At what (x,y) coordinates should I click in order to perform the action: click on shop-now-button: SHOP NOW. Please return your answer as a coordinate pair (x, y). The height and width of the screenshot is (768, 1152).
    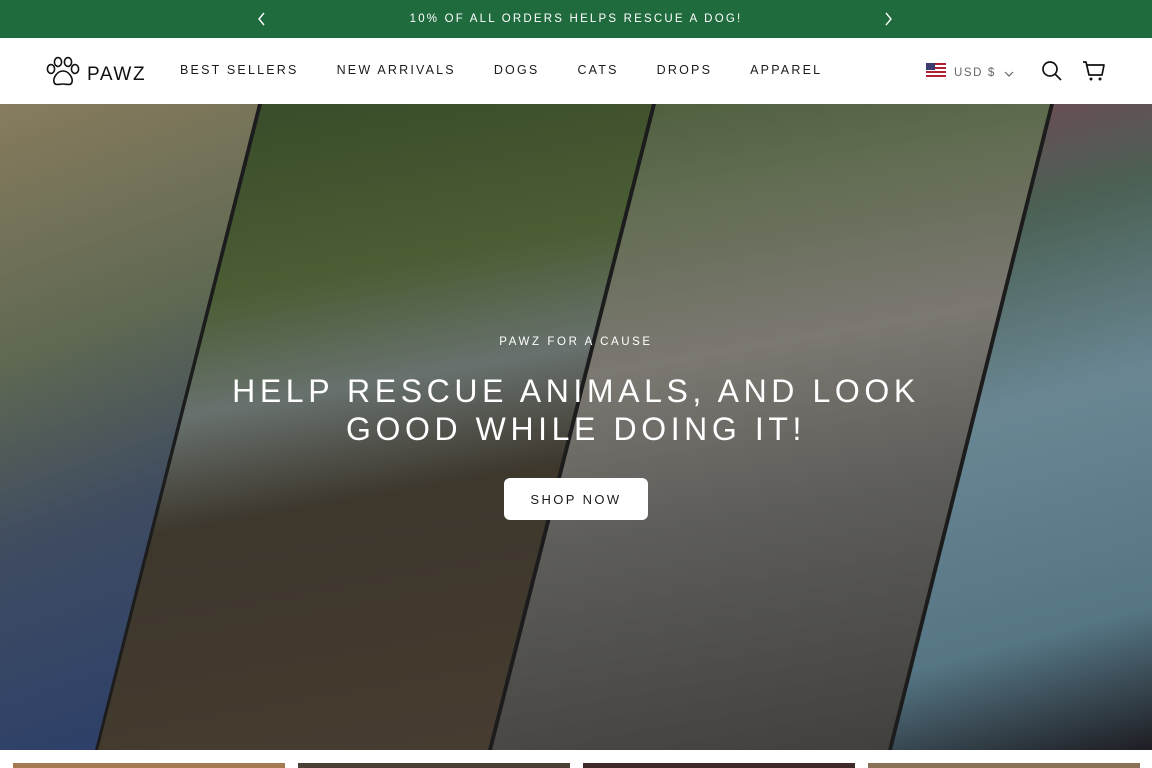
    Looking at the image, I should click on (576, 499).